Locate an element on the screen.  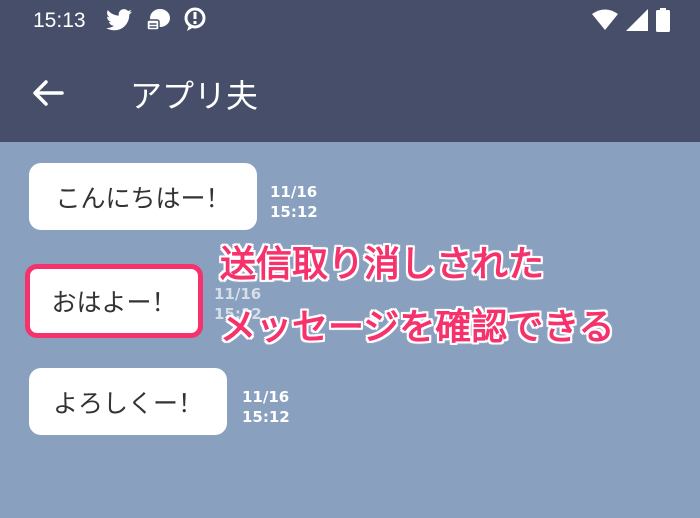
message-text: よろしくー！ is located at coordinates (127, 403).